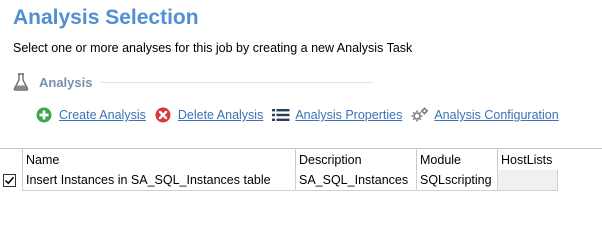 This screenshot has height=242, width=602. I want to click on checkmark-icon, so click(9, 180).